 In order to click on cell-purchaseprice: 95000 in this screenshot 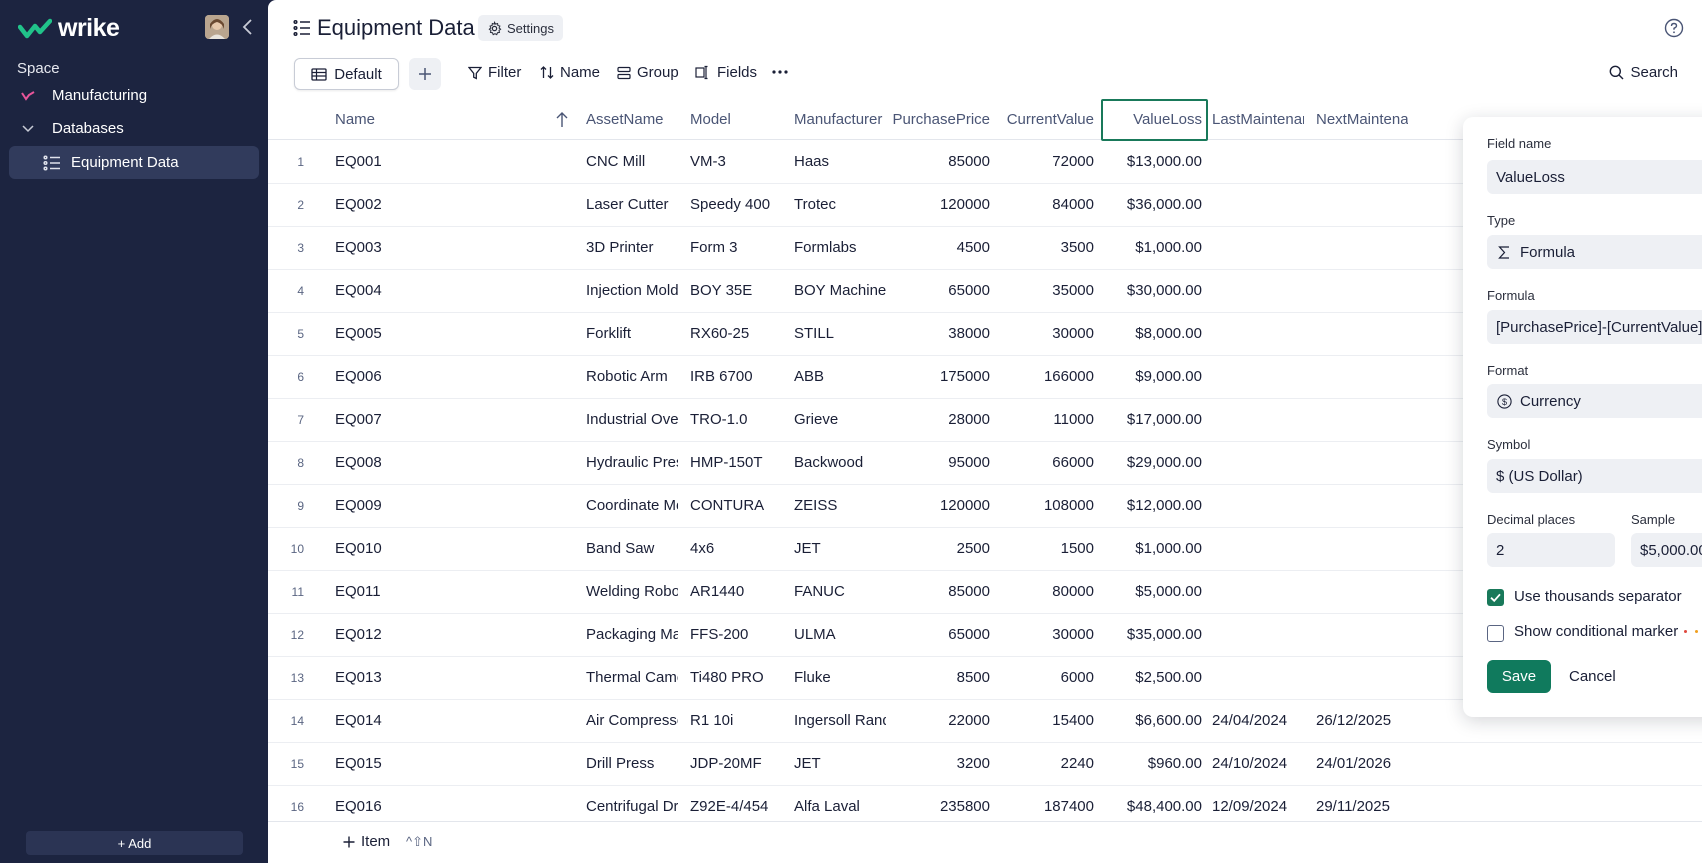, I will do `click(939, 462)`.